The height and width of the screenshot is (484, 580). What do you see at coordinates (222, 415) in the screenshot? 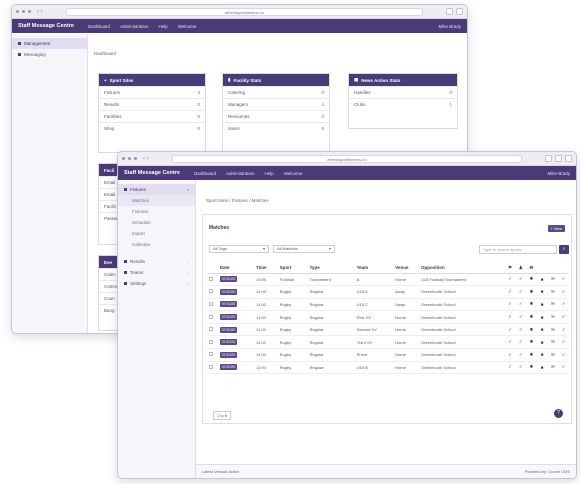
I see `pagination-info: 1 to 8` at bounding box center [222, 415].